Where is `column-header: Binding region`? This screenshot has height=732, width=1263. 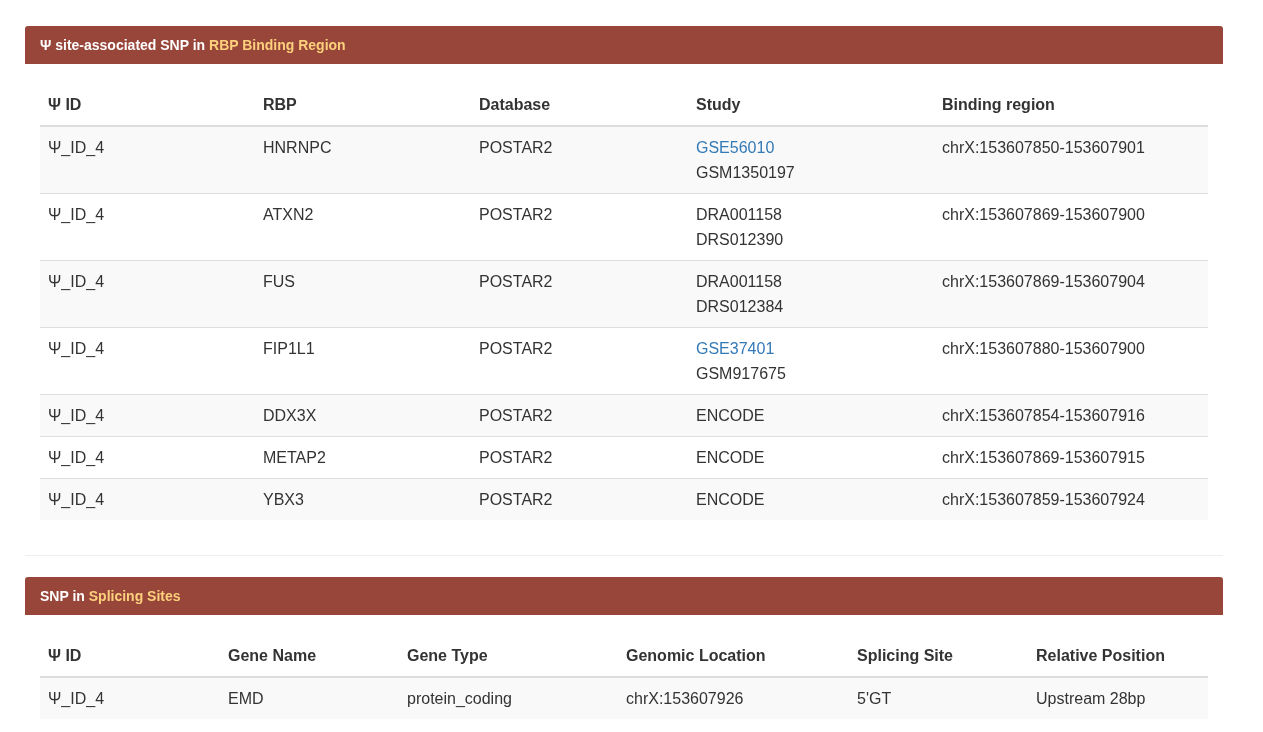 column-header: Binding region is located at coordinates (998, 104).